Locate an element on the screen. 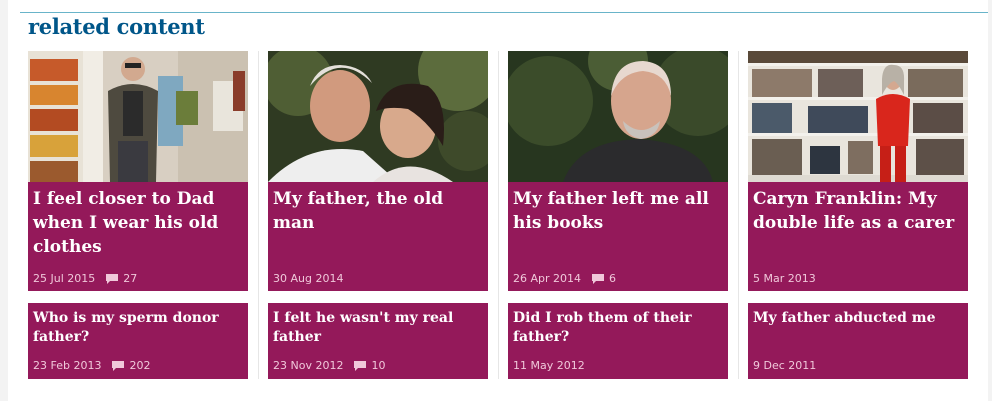 The image size is (992, 401). publish-date: 30 Aug 2014 is located at coordinates (308, 278).